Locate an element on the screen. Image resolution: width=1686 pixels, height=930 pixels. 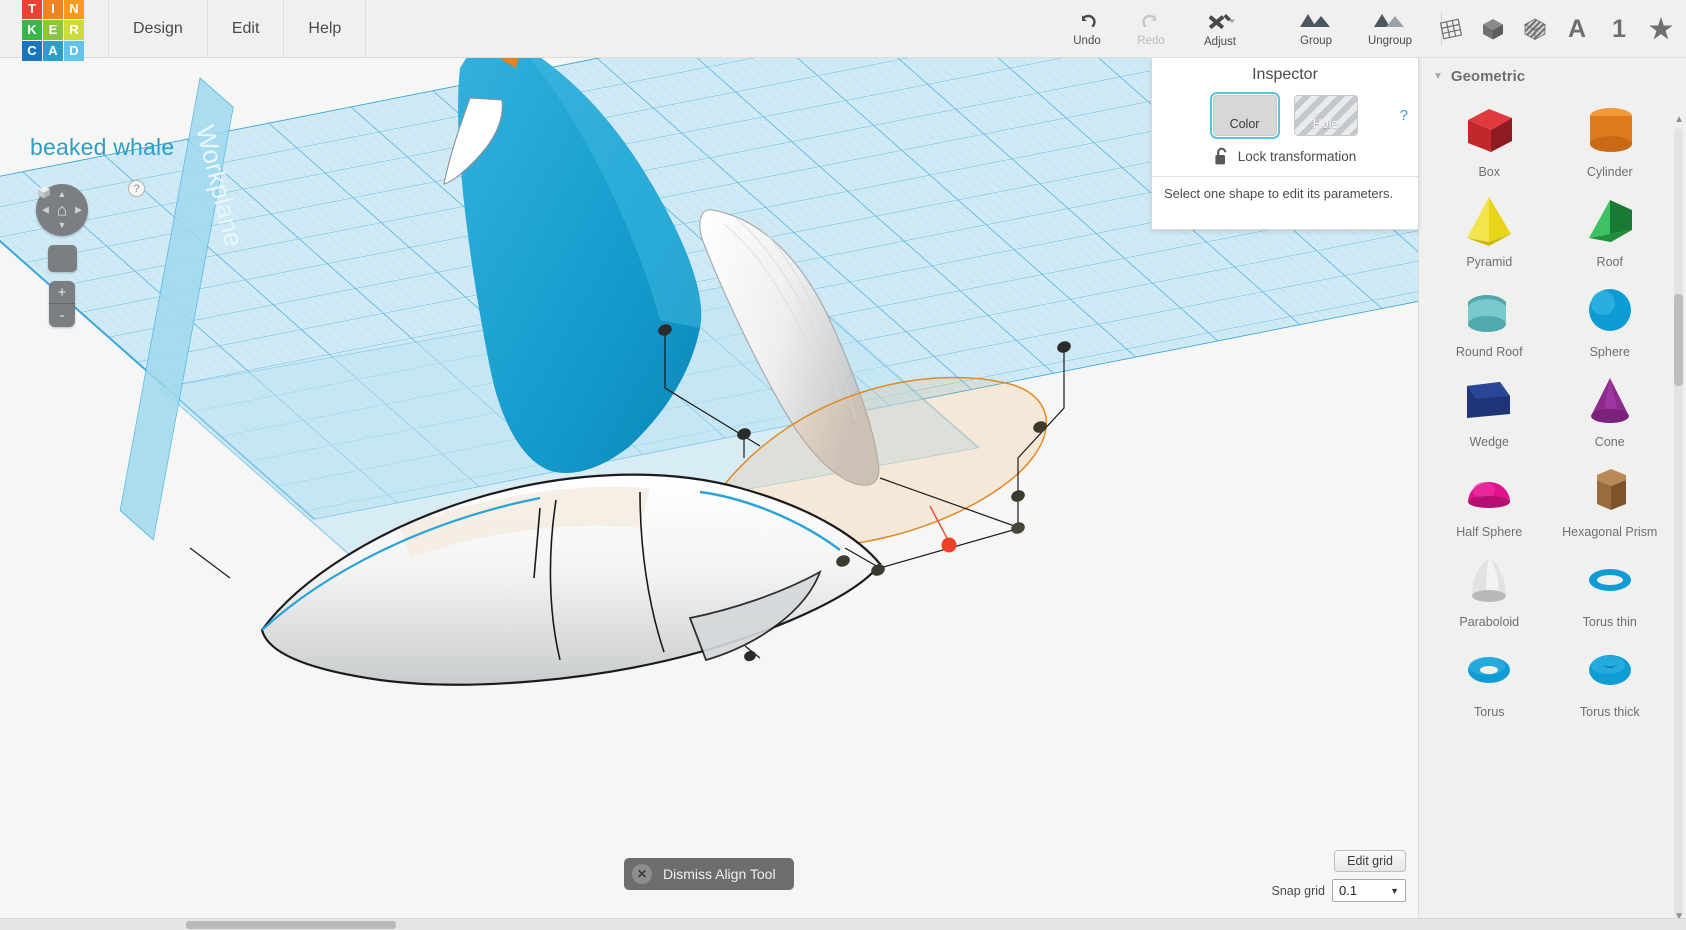
shape-cylinder: Cylinder is located at coordinates (1610, 137).